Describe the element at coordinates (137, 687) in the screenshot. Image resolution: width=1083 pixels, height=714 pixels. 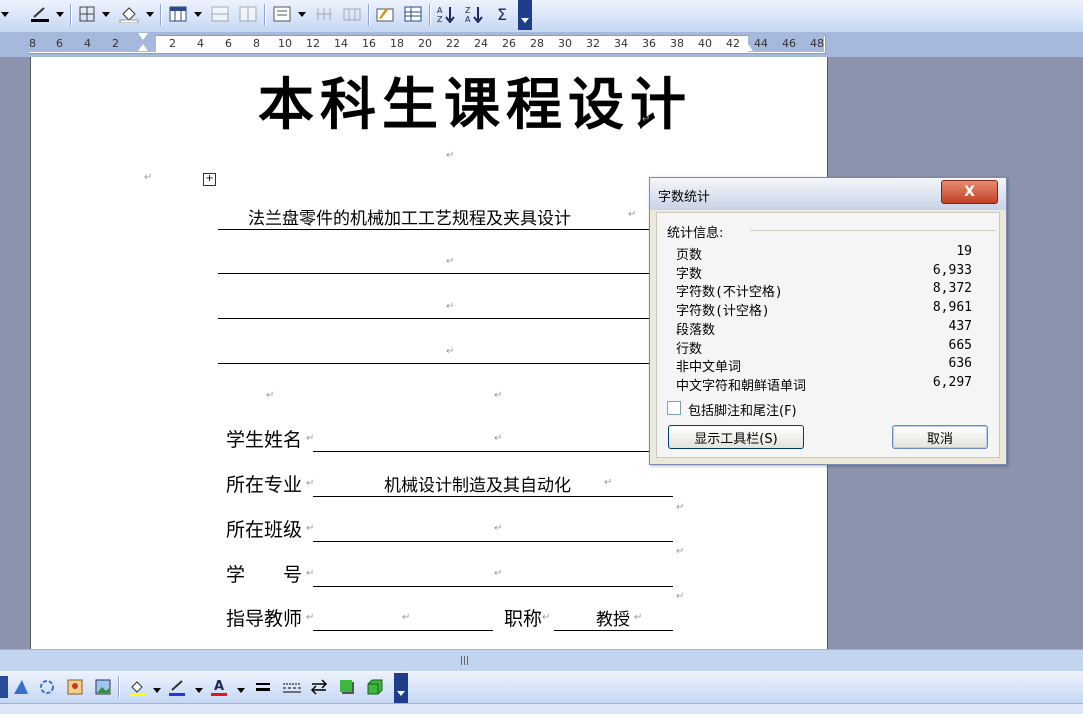
I see `fill-color-icon` at that location.